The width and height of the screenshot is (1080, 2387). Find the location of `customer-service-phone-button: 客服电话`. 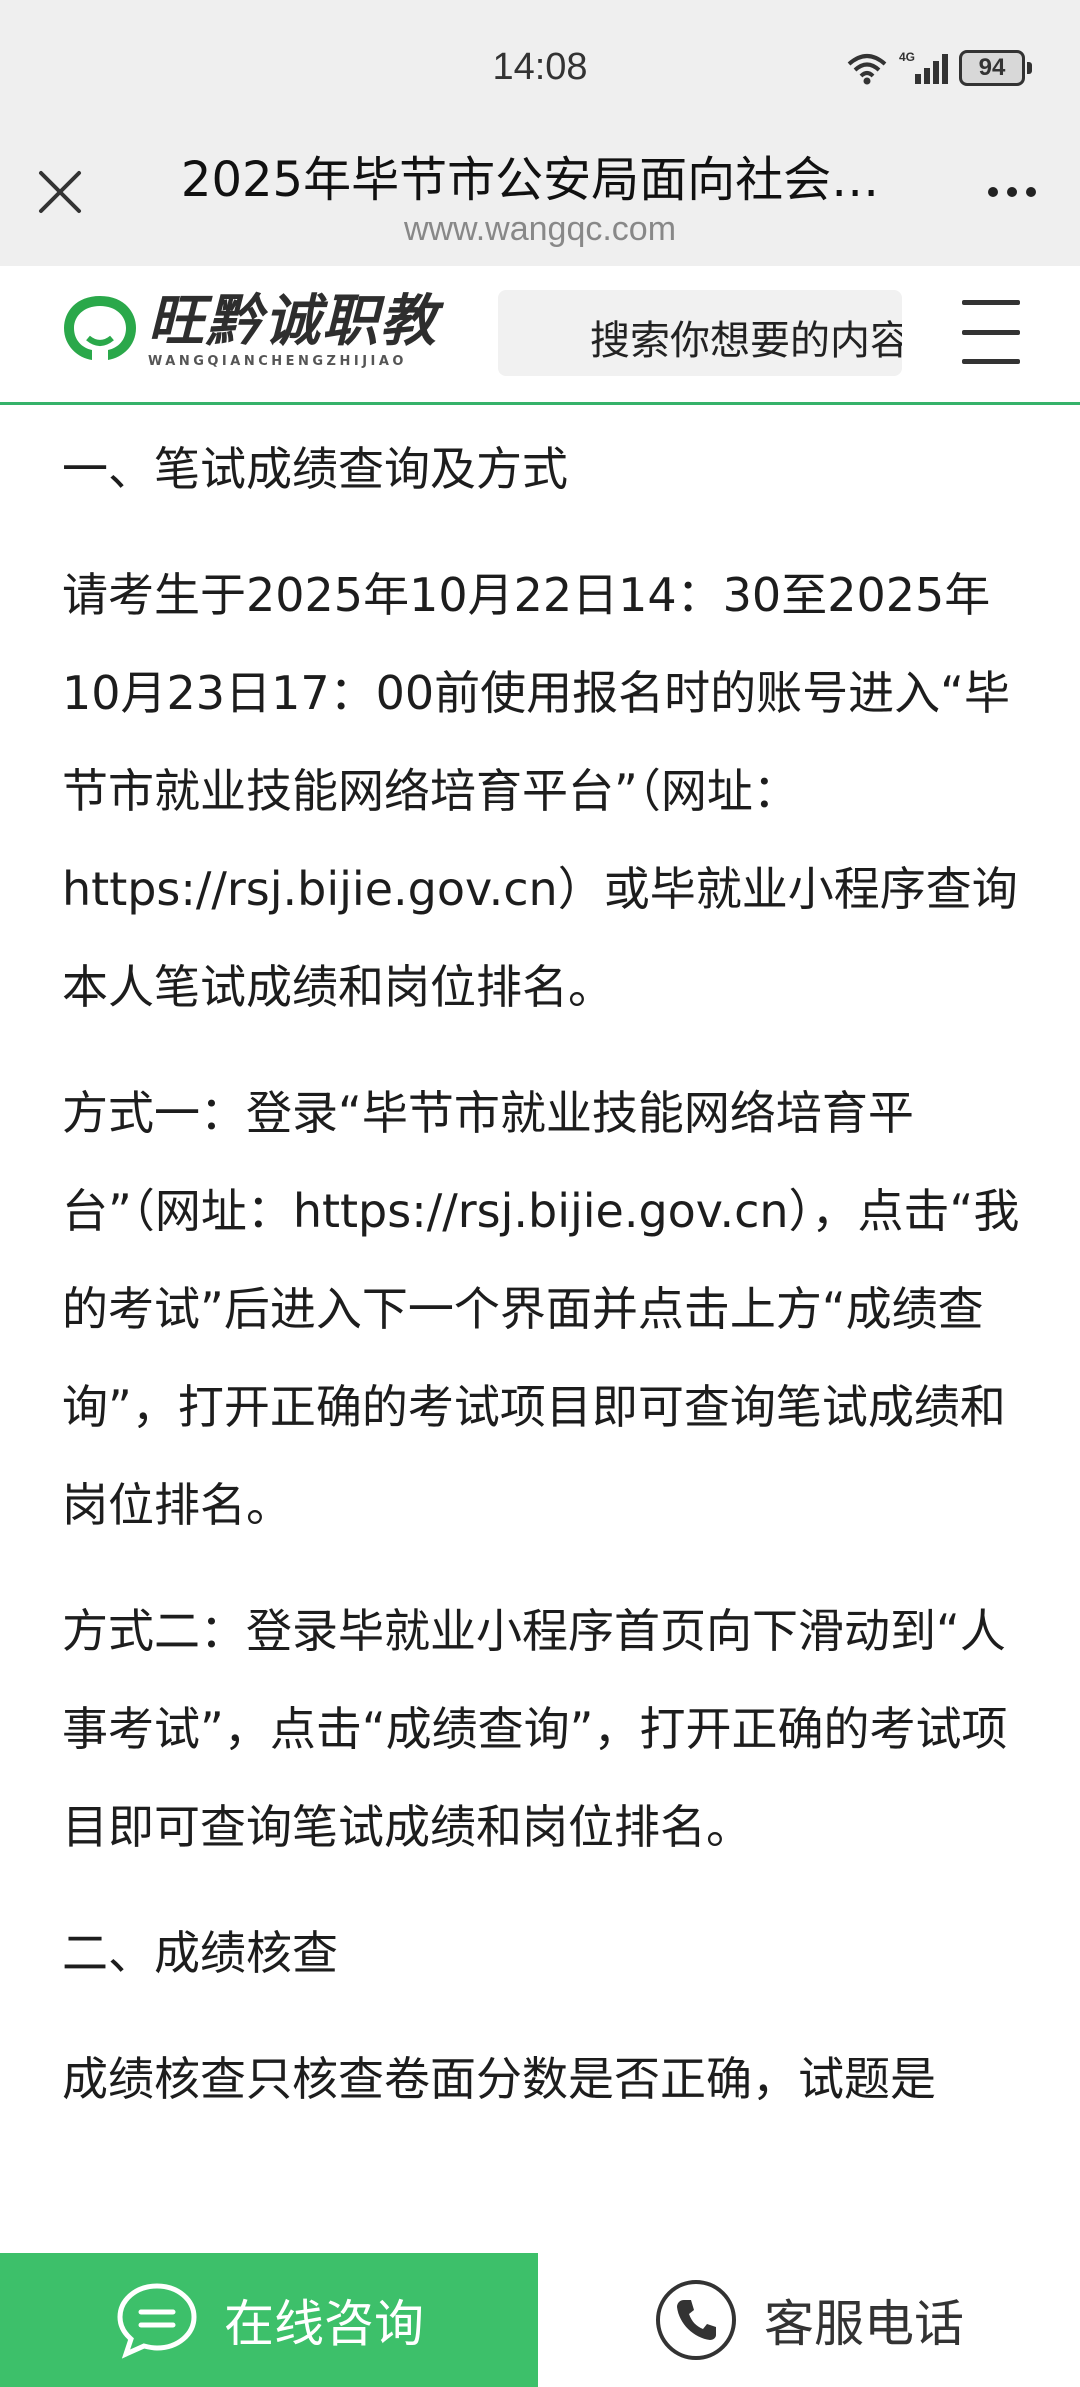

customer-service-phone-button: 客服电话 is located at coordinates (809, 2320).